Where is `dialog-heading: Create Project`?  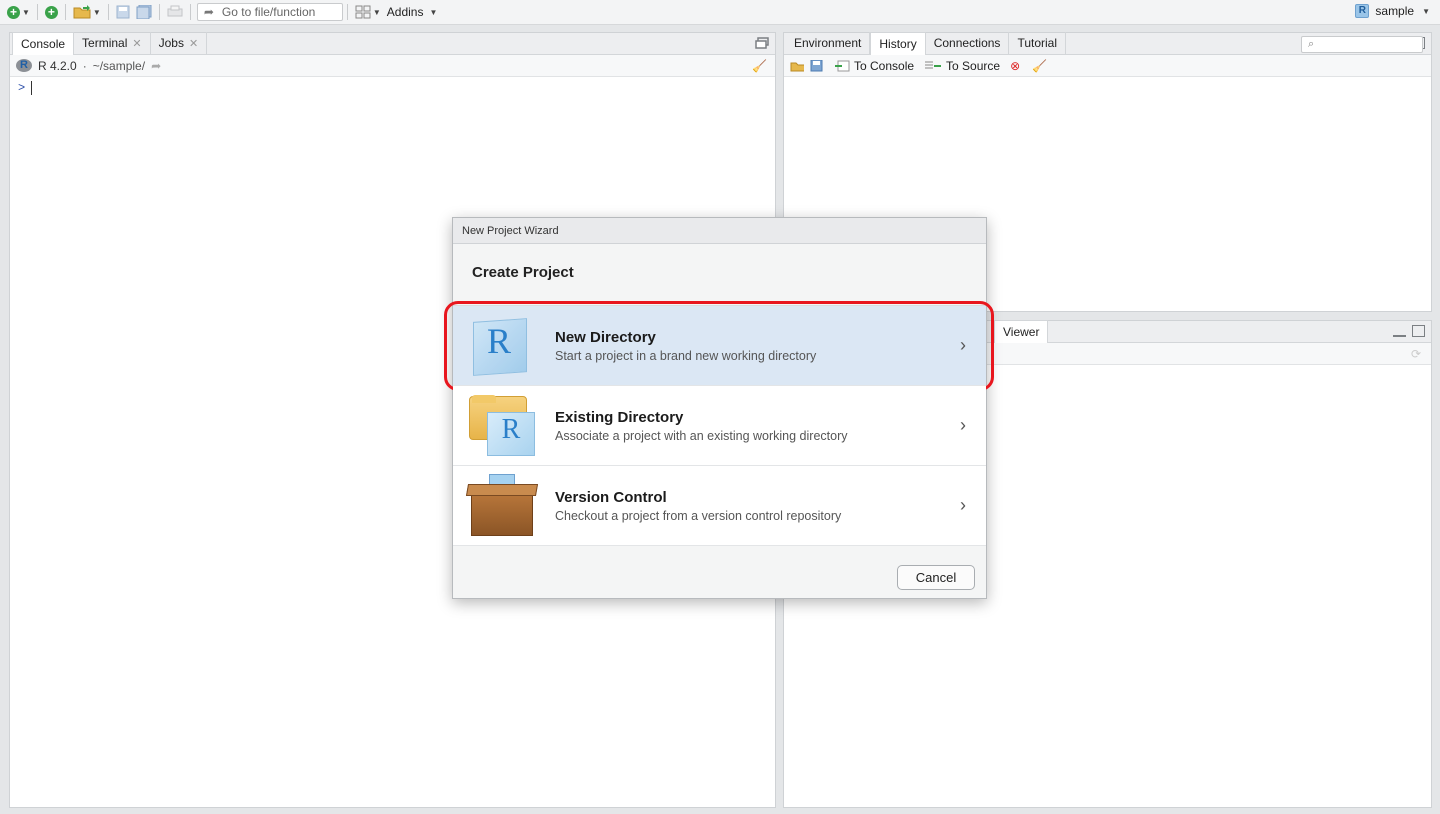
dialog-heading: Create Project is located at coordinates (523, 272).